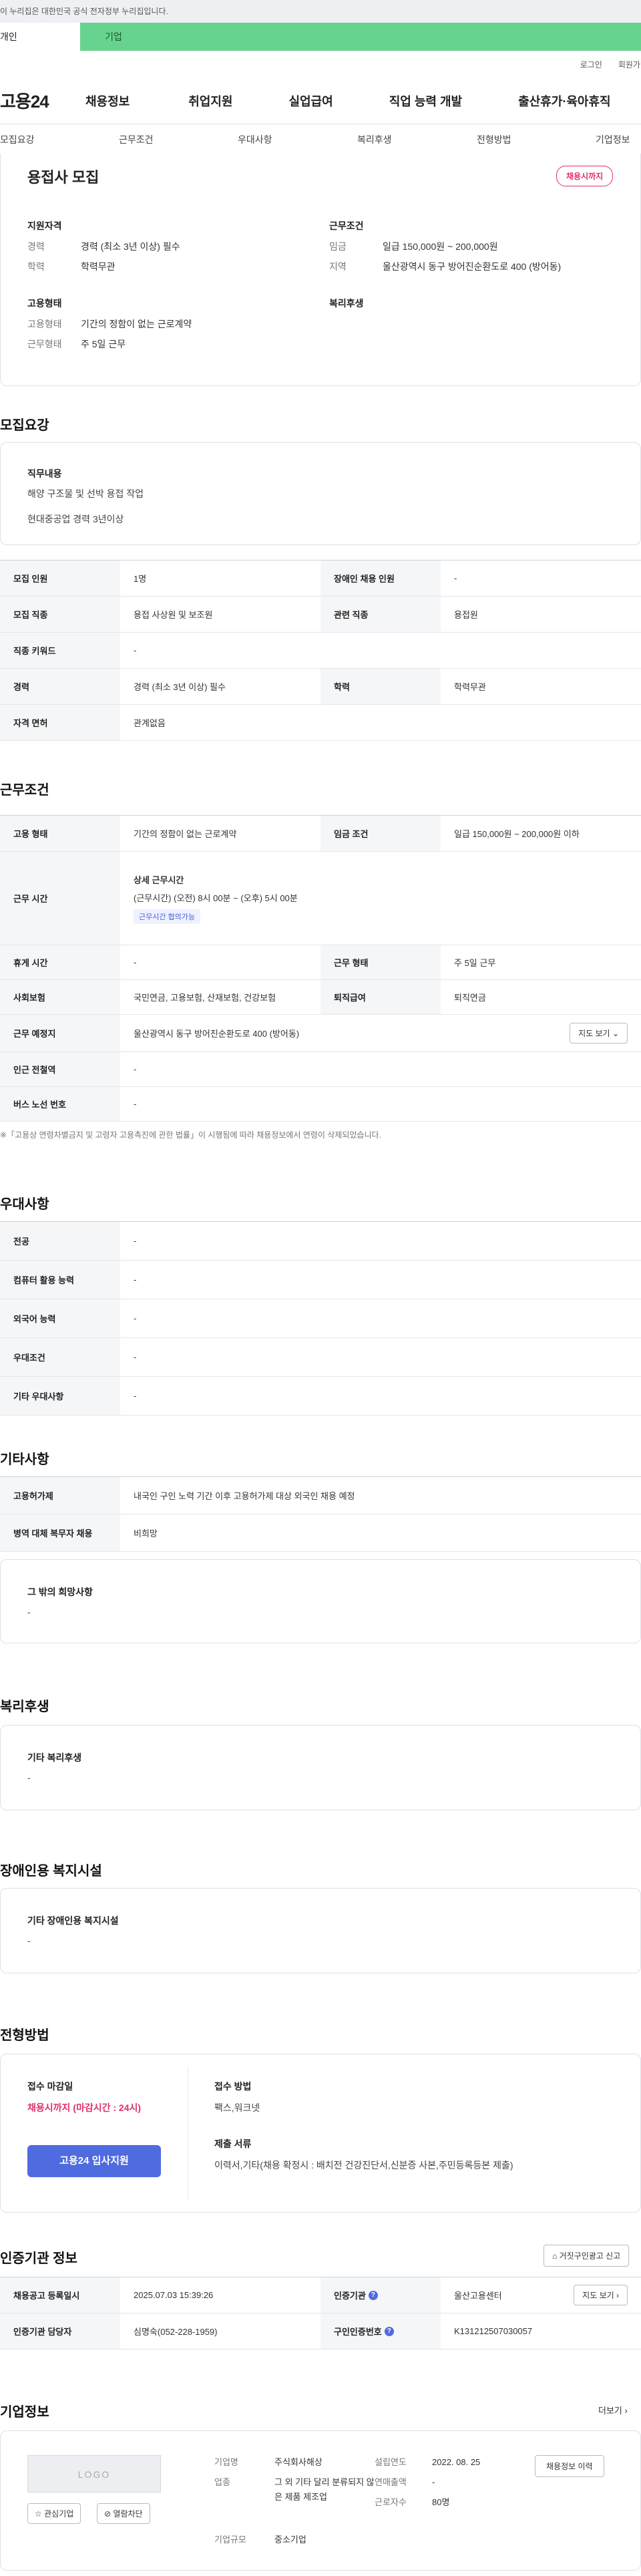 This screenshot has width=641, height=2576. Describe the element at coordinates (60, 1495) in the screenshot. I see `table-header: 고용허가제` at that location.